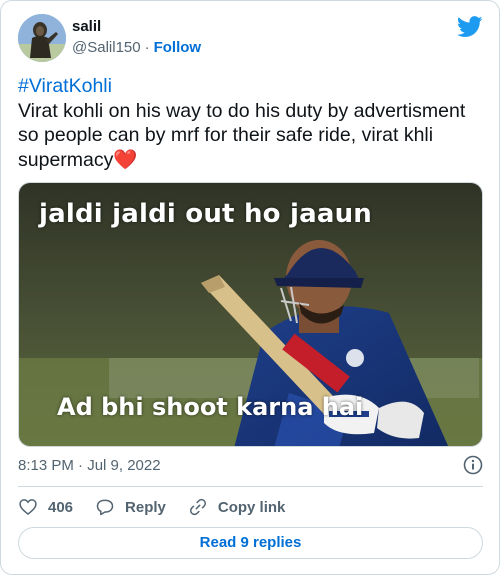 The image size is (500, 575). I want to click on read-replies-button: Read 9 replies, so click(250, 543).